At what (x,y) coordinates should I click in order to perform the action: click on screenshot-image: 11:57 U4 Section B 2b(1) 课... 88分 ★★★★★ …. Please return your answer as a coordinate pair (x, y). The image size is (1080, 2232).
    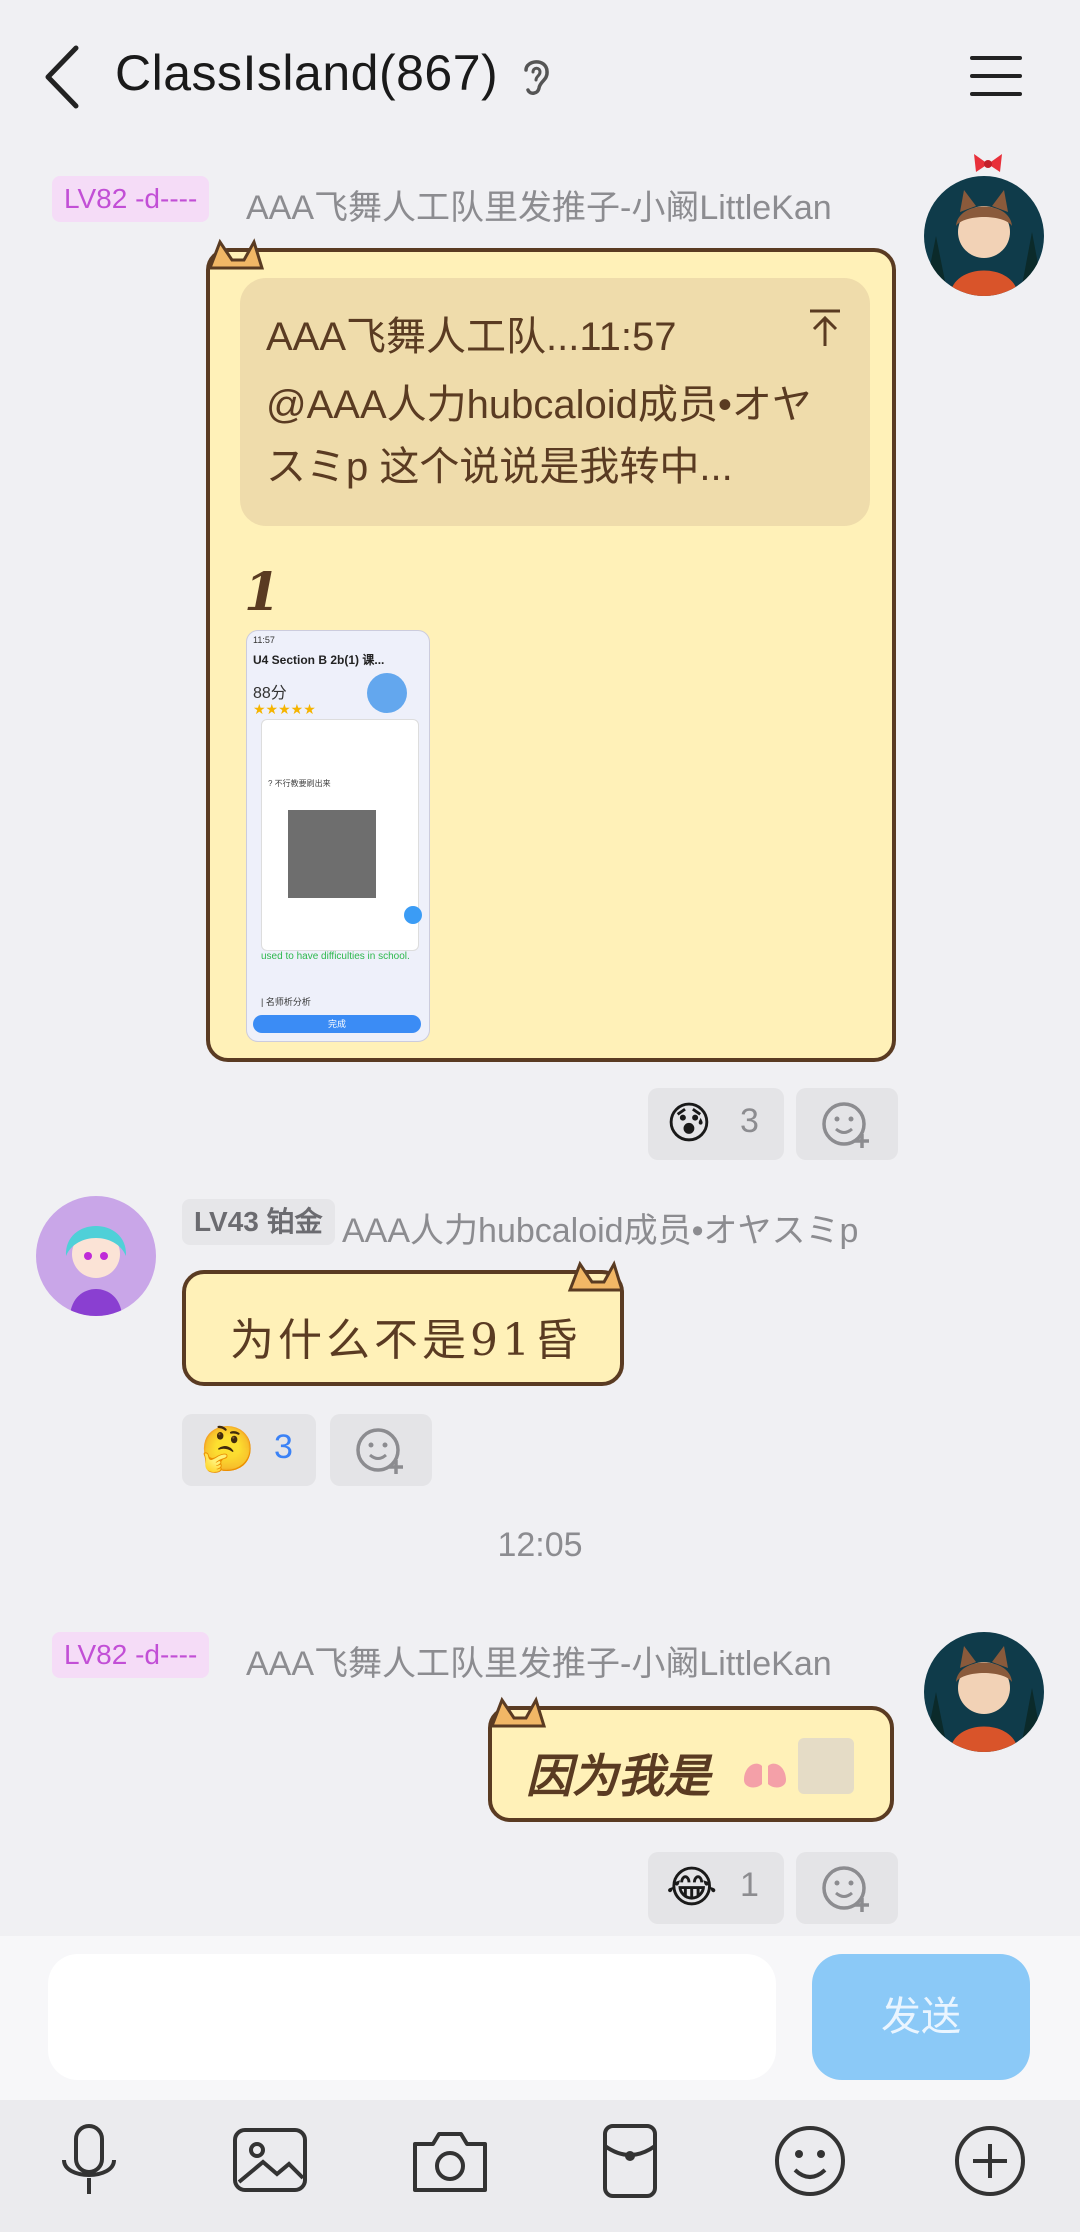
    Looking at the image, I should click on (338, 836).